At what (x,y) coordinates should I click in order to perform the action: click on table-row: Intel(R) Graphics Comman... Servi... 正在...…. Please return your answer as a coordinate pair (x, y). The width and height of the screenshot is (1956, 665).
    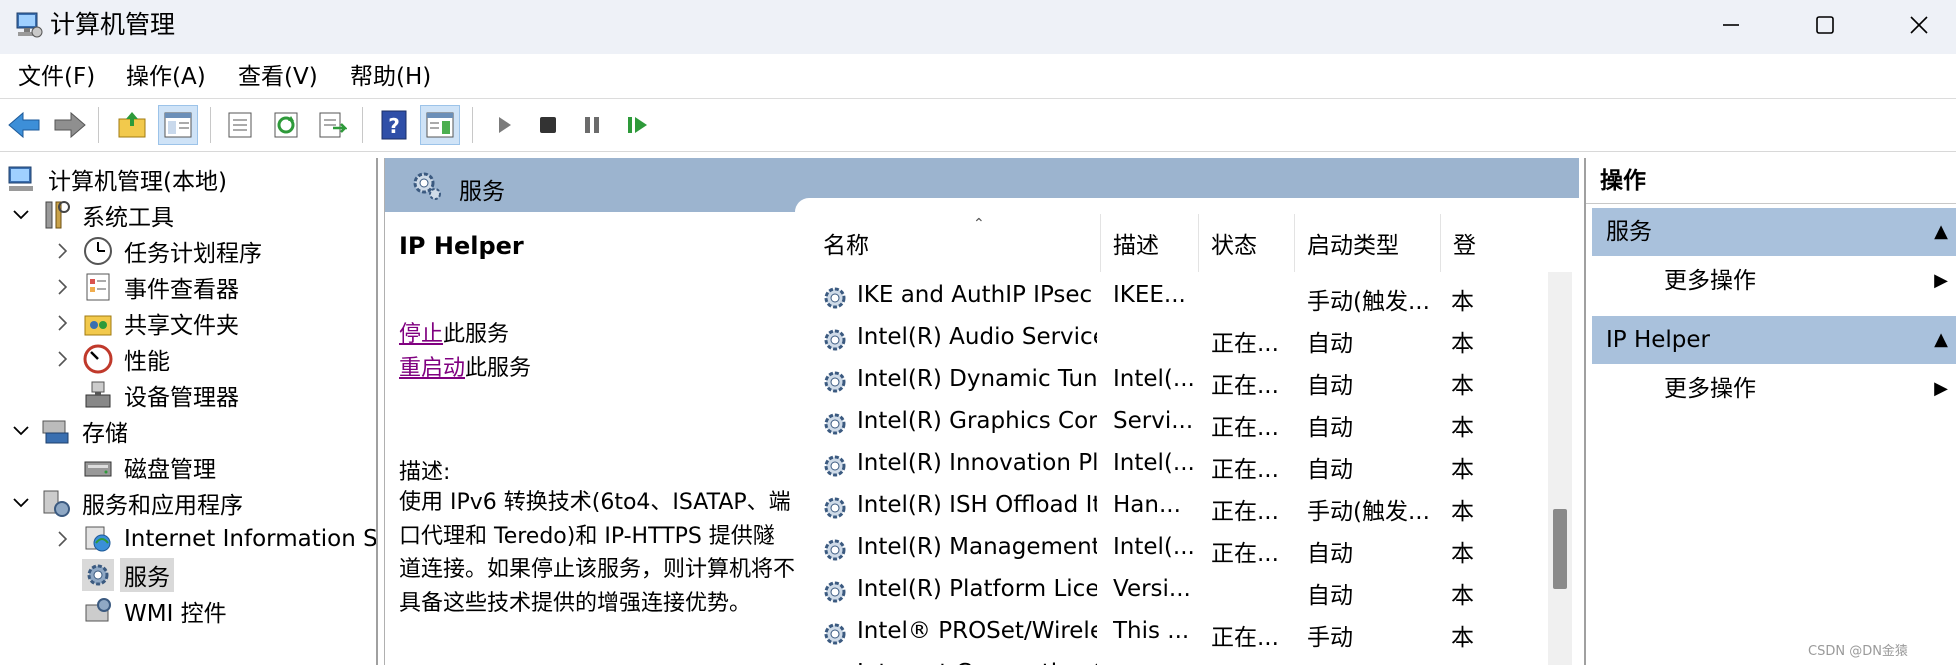
    Looking at the image, I should click on (1195, 423).